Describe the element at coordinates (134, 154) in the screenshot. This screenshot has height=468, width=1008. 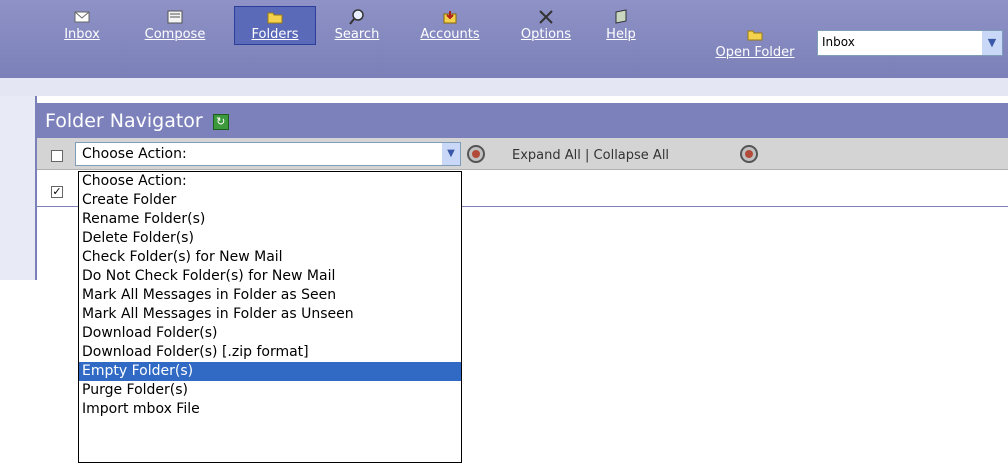
I see `action-select-value: Choose Action:` at that location.